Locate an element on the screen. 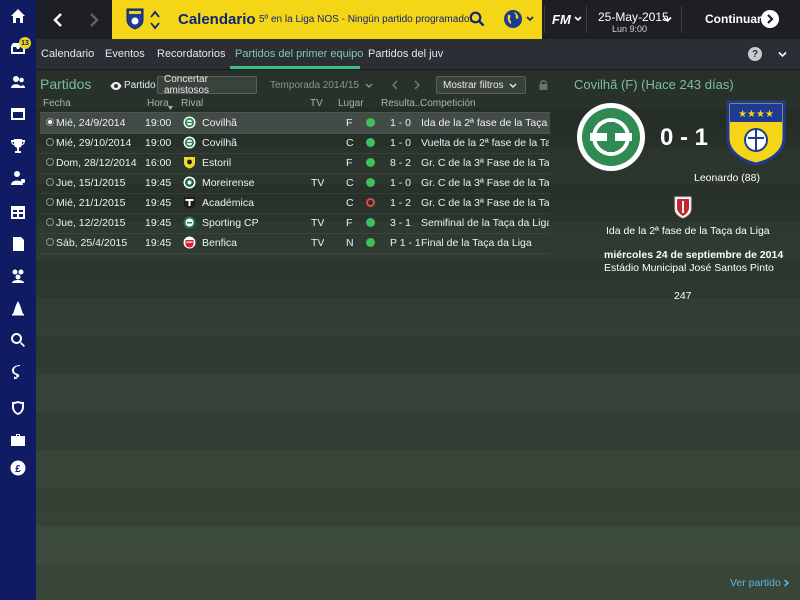  column-venue: Lugar is located at coordinates (351, 103).